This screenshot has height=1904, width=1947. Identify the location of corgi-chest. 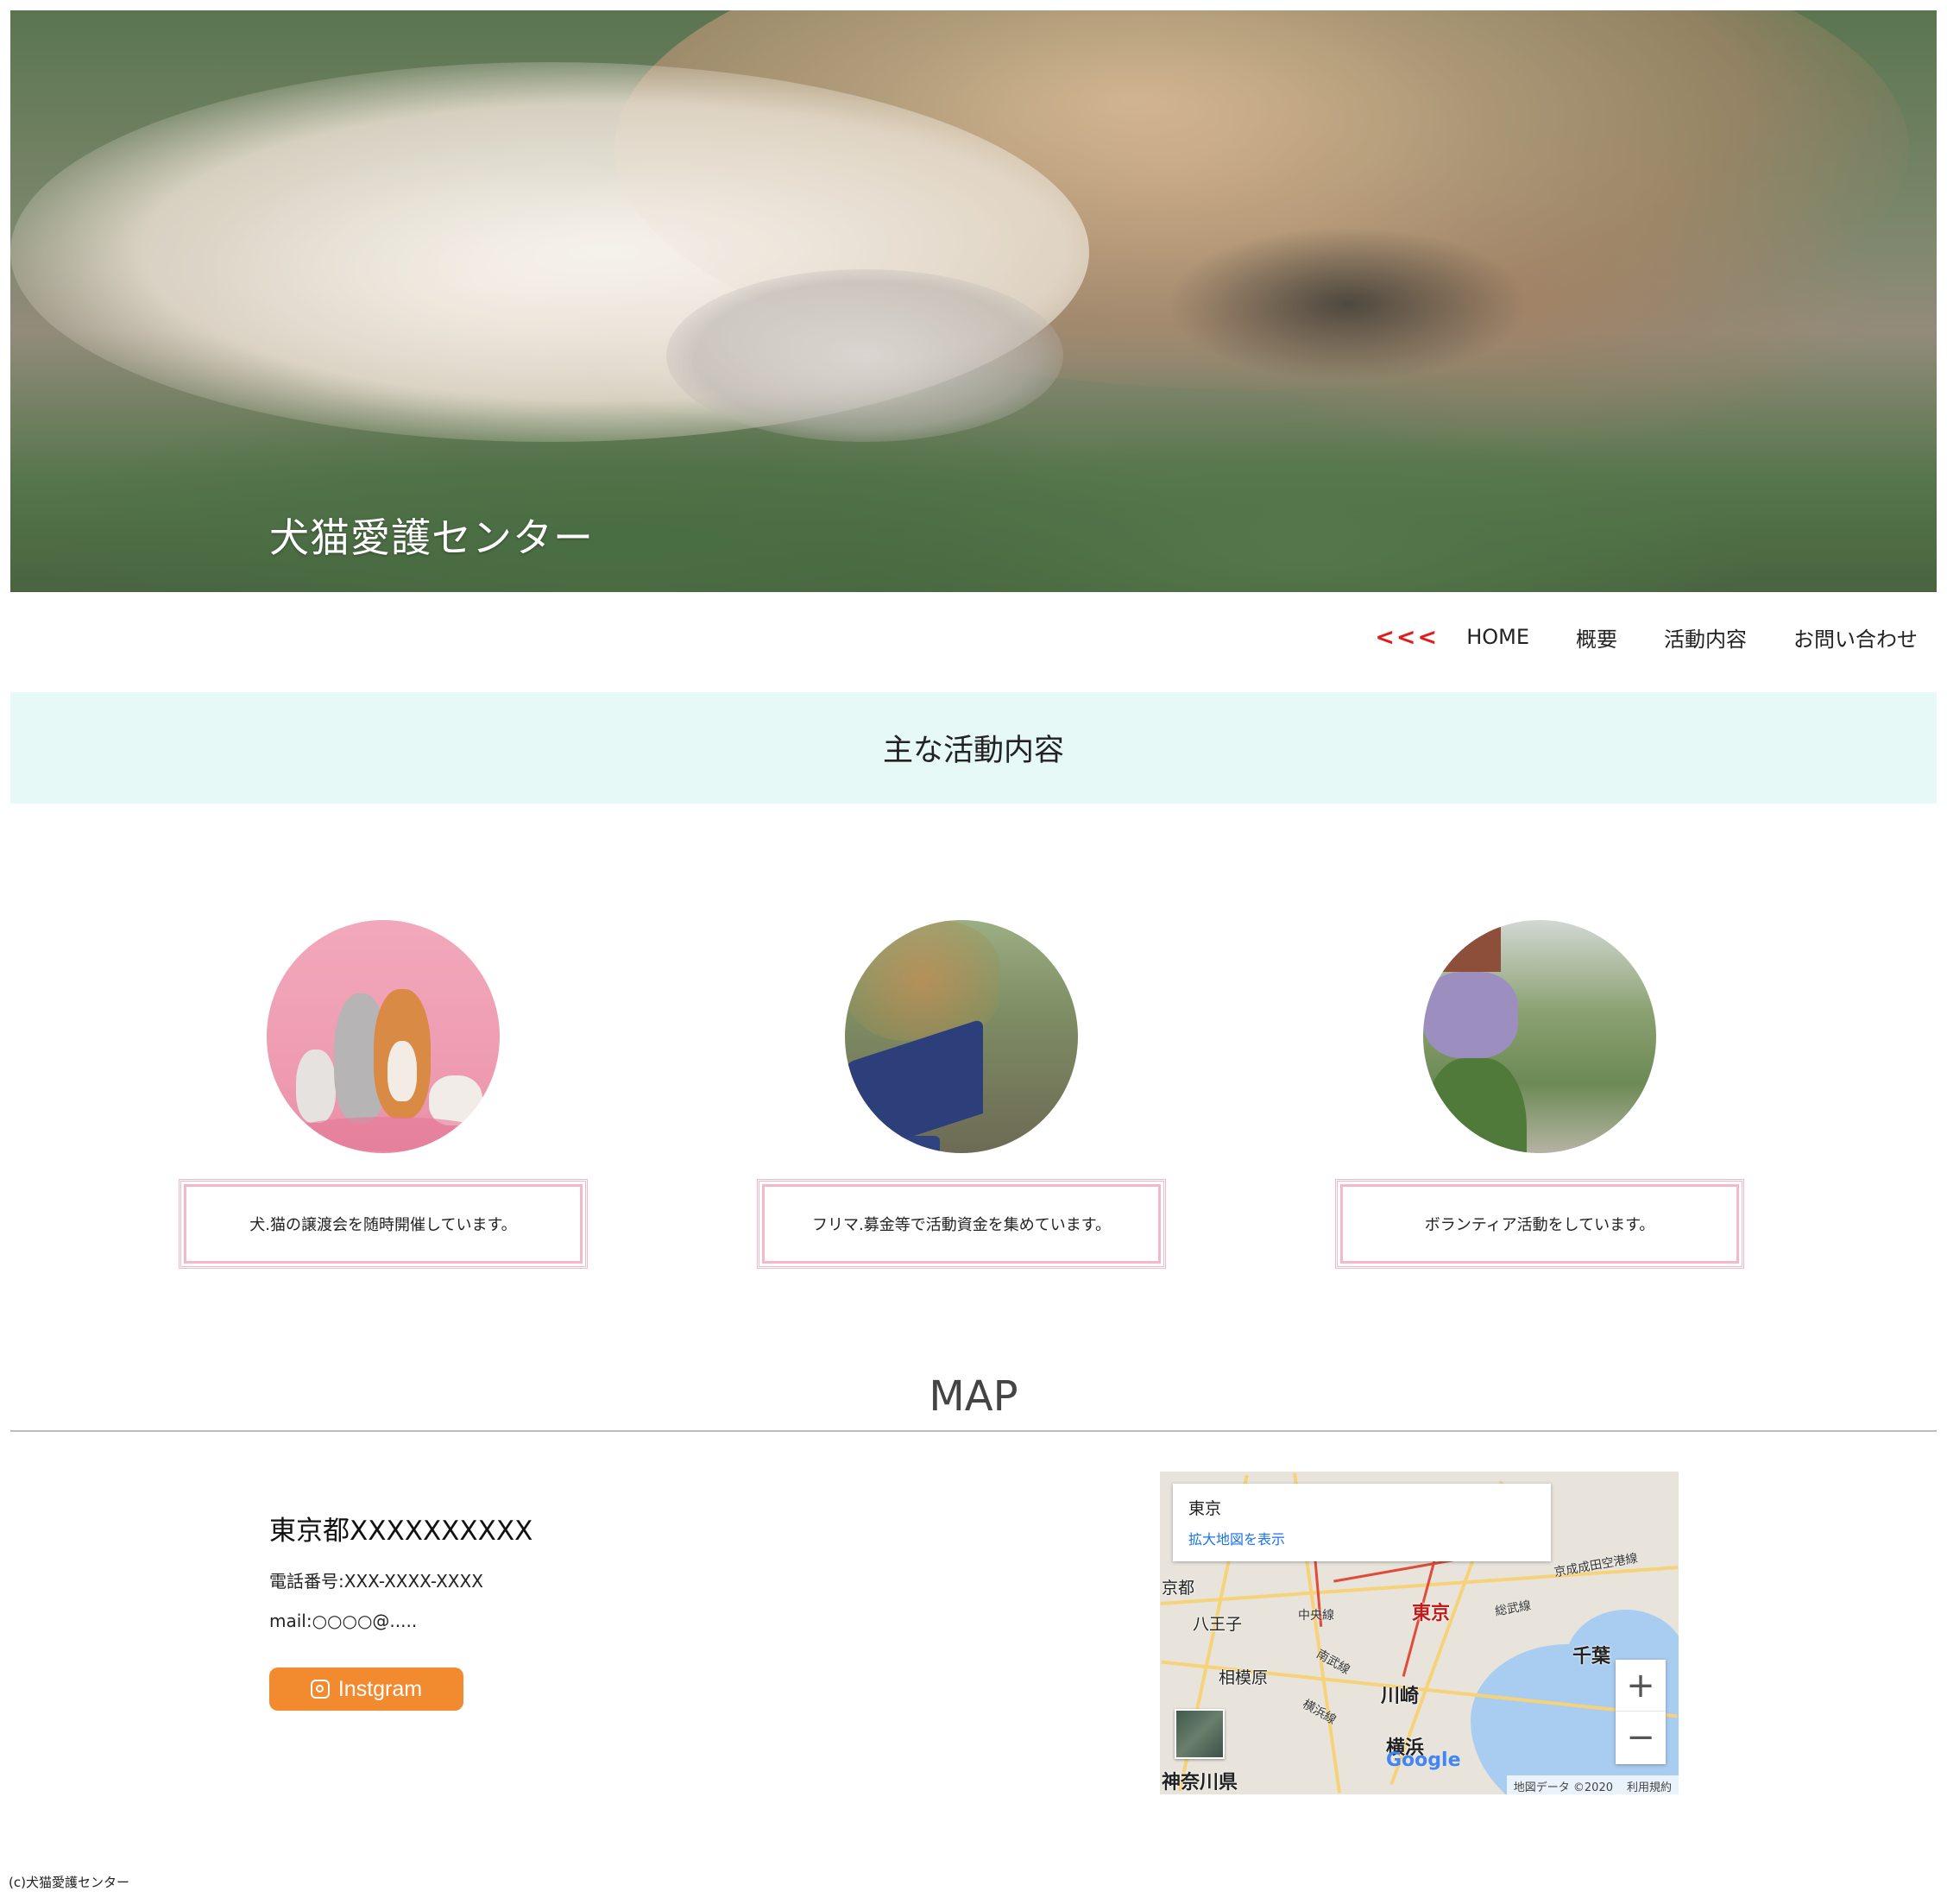
(402, 1071).